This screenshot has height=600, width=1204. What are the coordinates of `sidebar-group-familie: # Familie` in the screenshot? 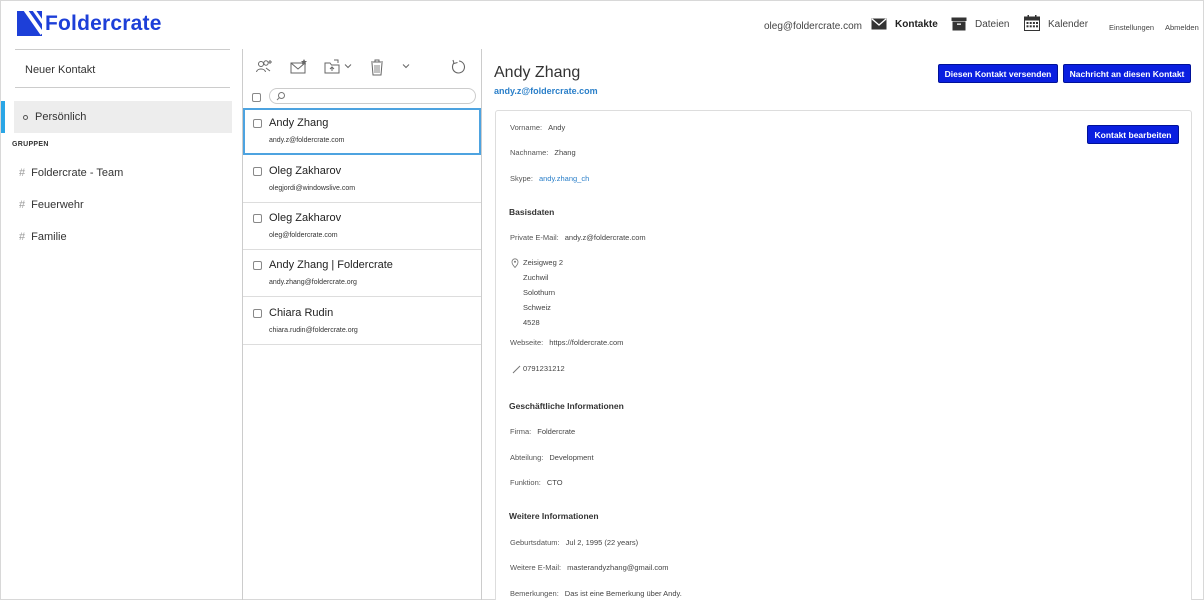 It's located at (43, 237).